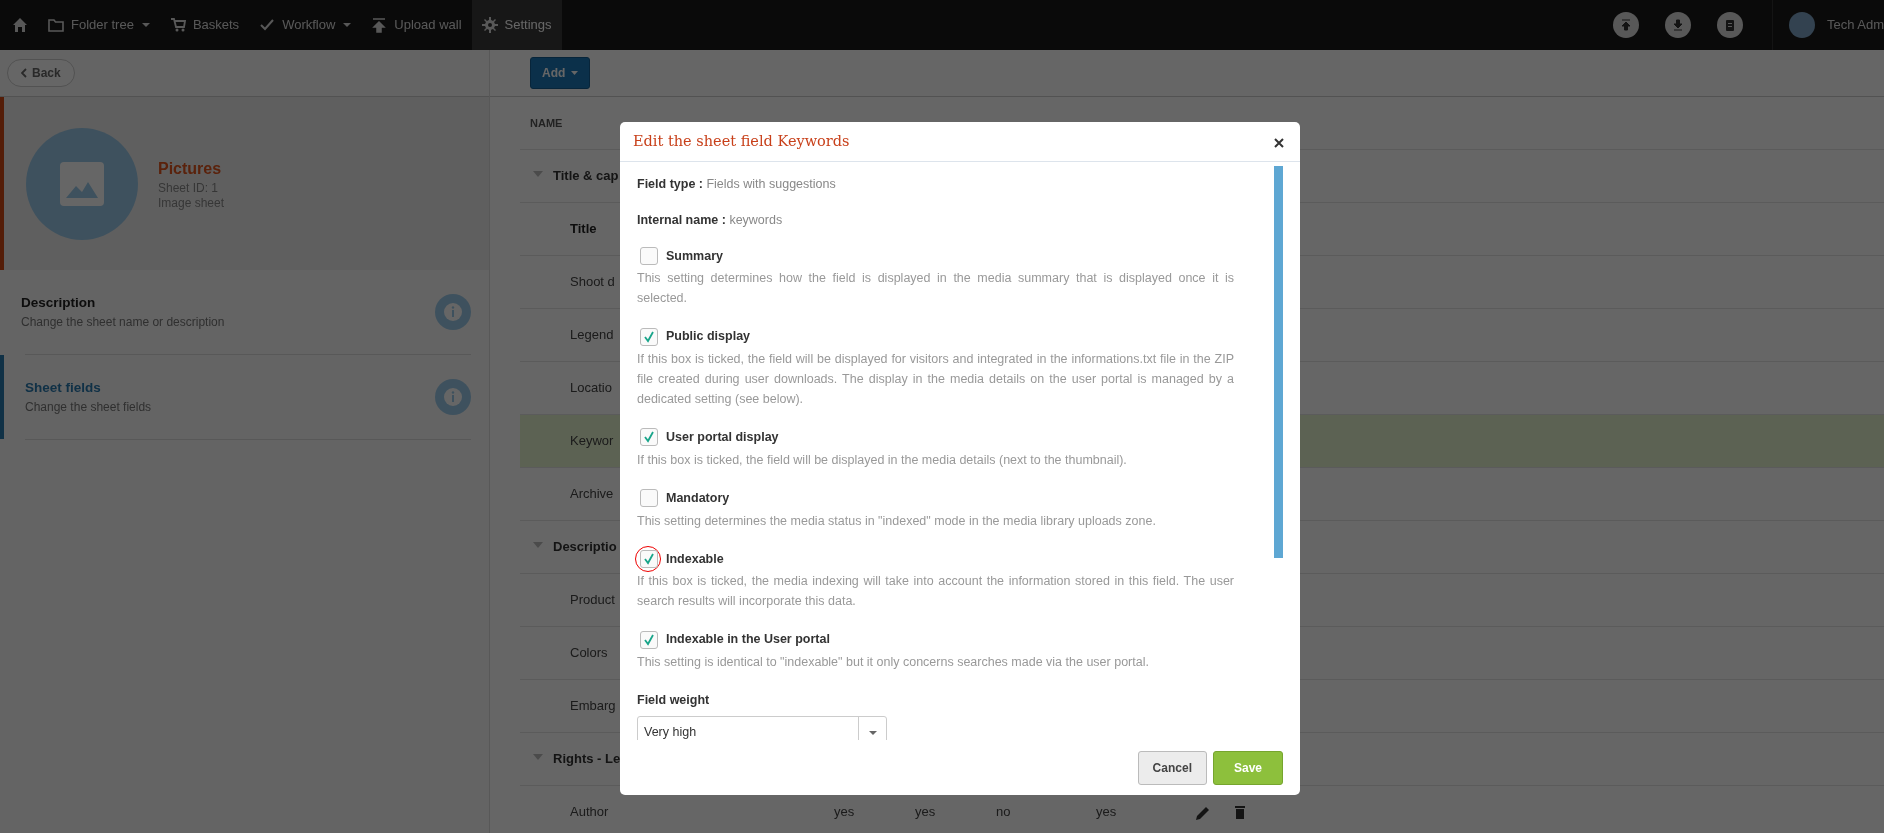 The height and width of the screenshot is (833, 1884). What do you see at coordinates (737, 184) in the screenshot?
I see `info-line: Field type : Fields with suggestions` at bounding box center [737, 184].